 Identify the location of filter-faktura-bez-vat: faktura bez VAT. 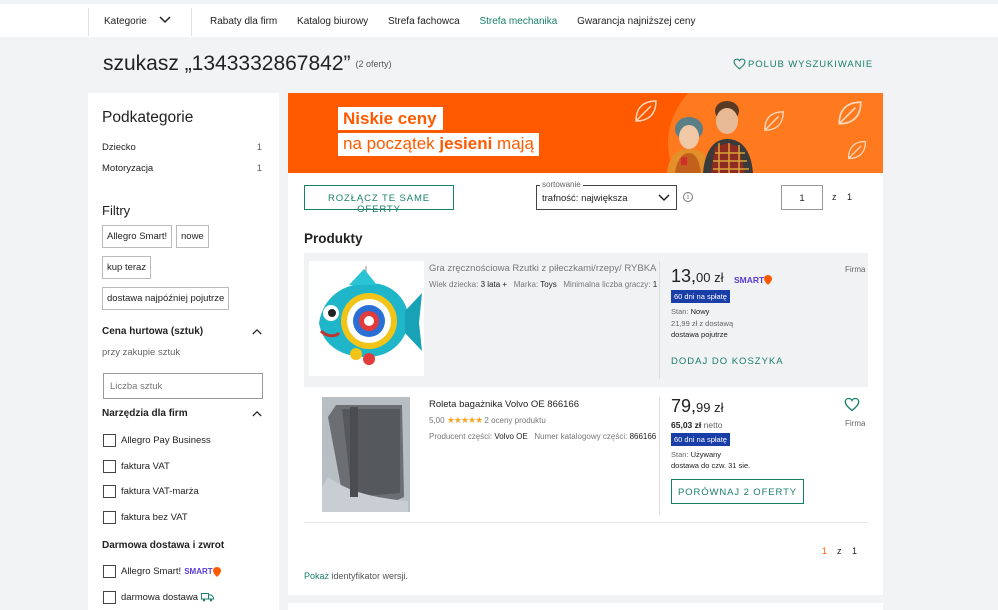
(145, 517).